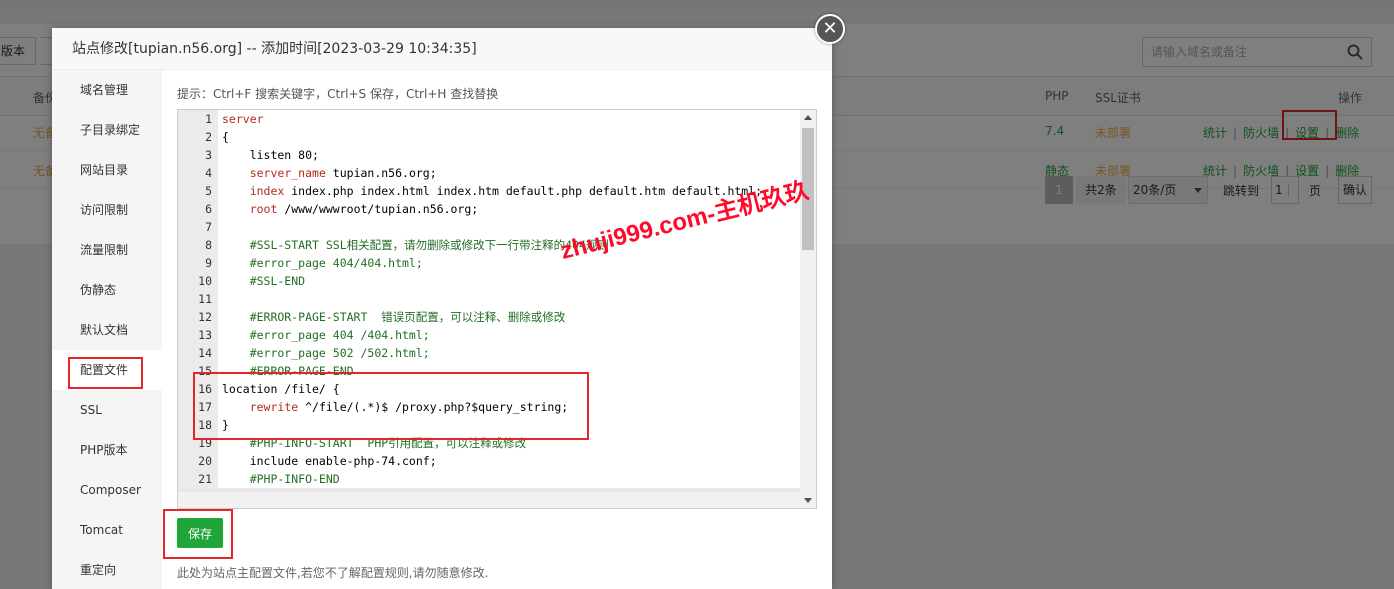 This screenshot has height=589, width=1394. I want to click on line-number: 13, so click(205, 335).